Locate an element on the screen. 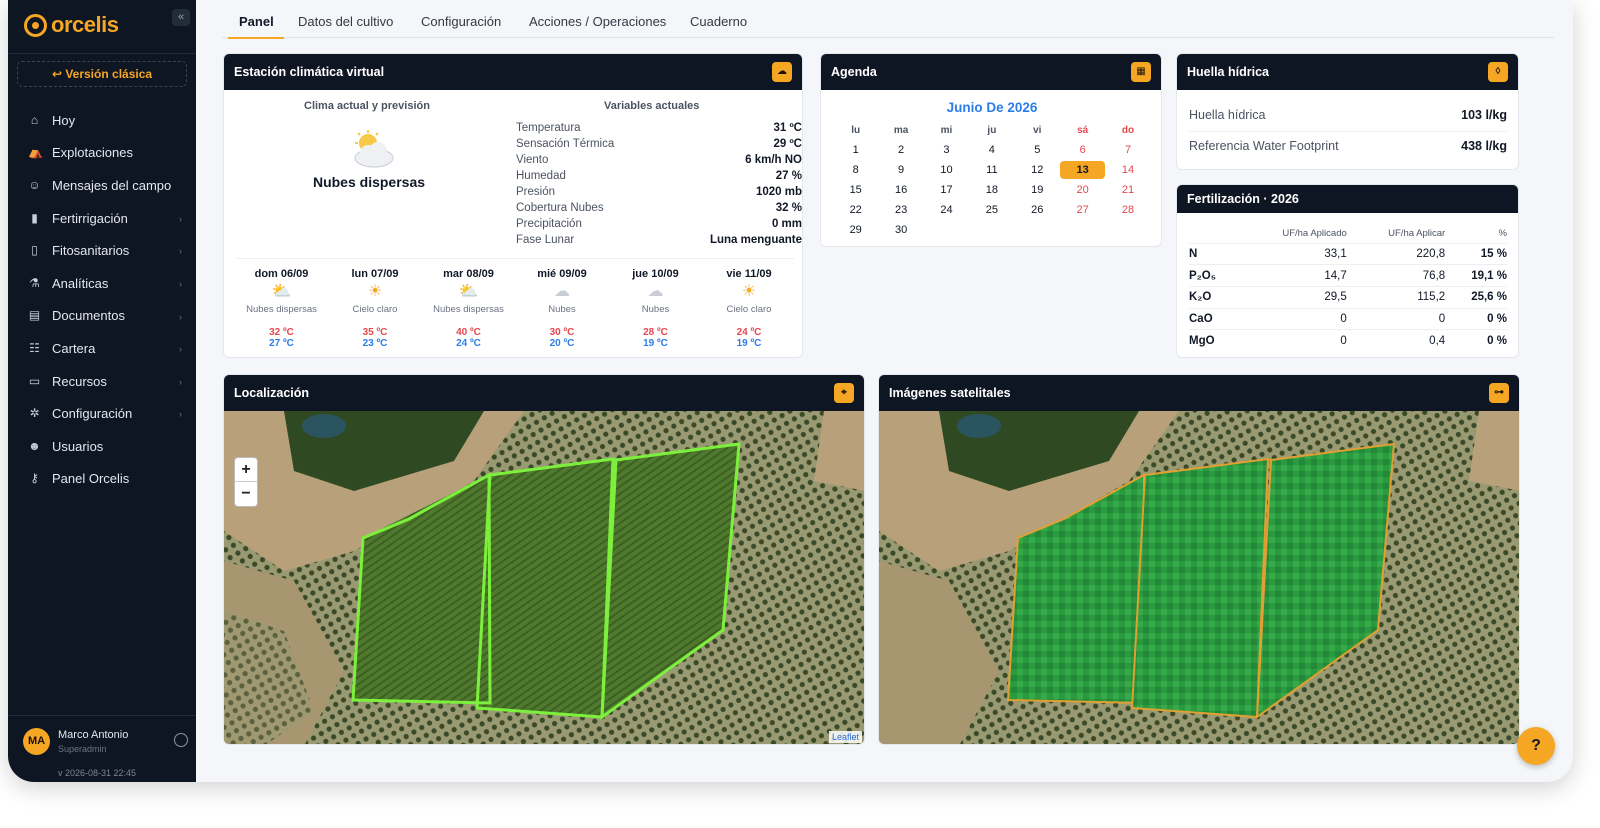 The height and width of the screenshot is (828, 1600). sidebar-item-hoy: ⌂ Hoy is located at coordinates (102, 120).